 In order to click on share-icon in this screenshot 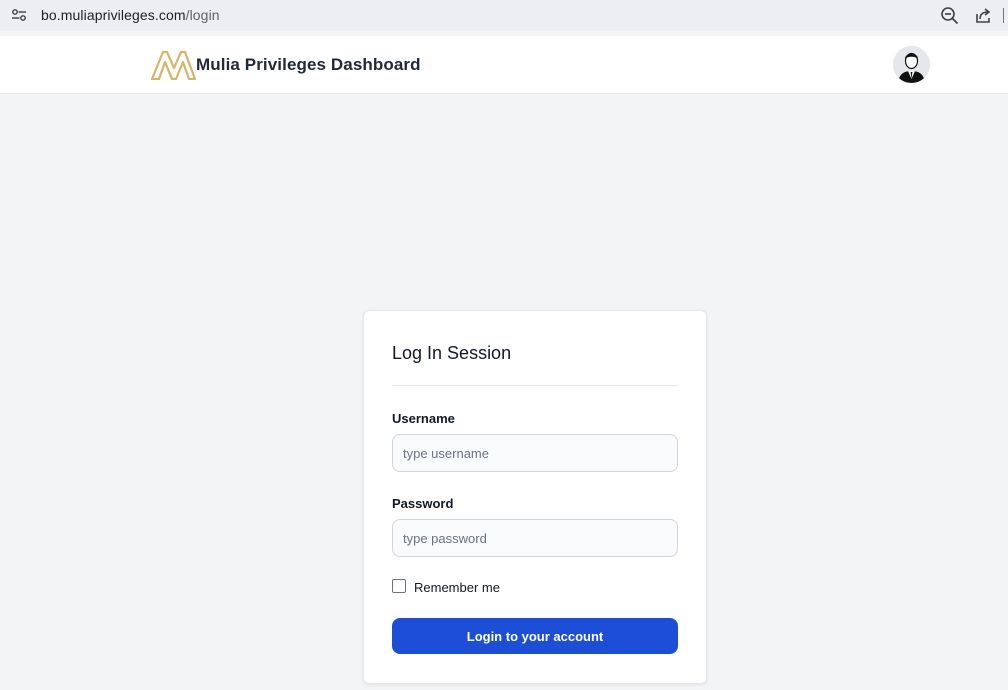, I will do `click(983, 15)`.